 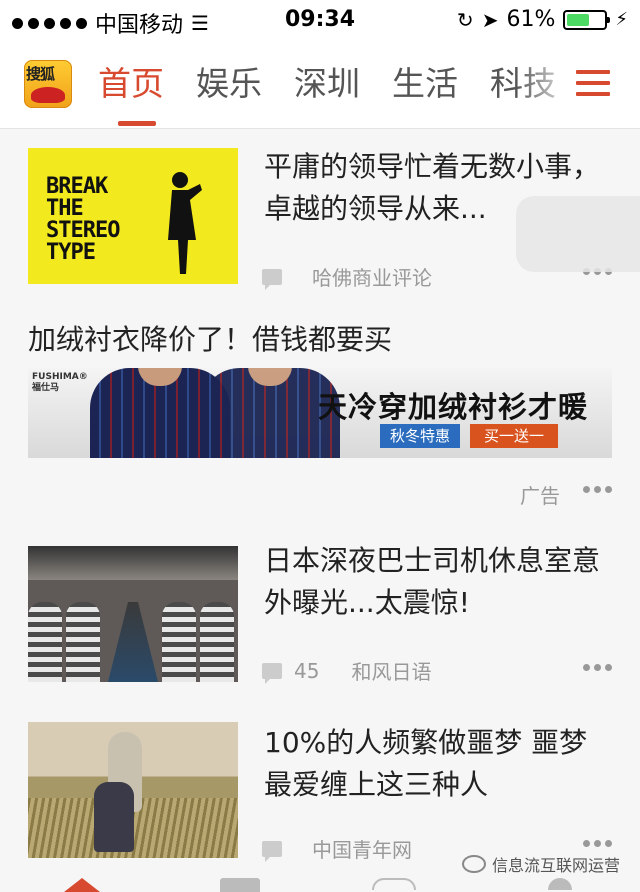 What do you see at coordinates (372, 278) in the screenshot?
I see `article-source: 哈佛商业评论` at bounding box center [372, 278].